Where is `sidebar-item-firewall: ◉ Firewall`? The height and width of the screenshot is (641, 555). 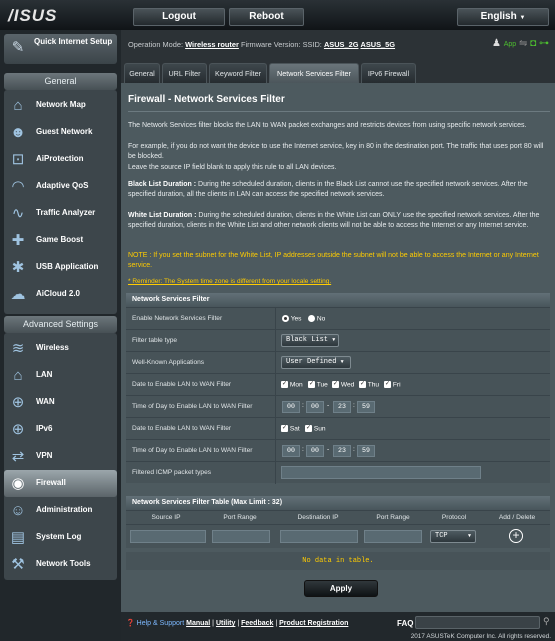
sidebar-item-firewall: ◉ Firewall is located at coordinates (60, 483).